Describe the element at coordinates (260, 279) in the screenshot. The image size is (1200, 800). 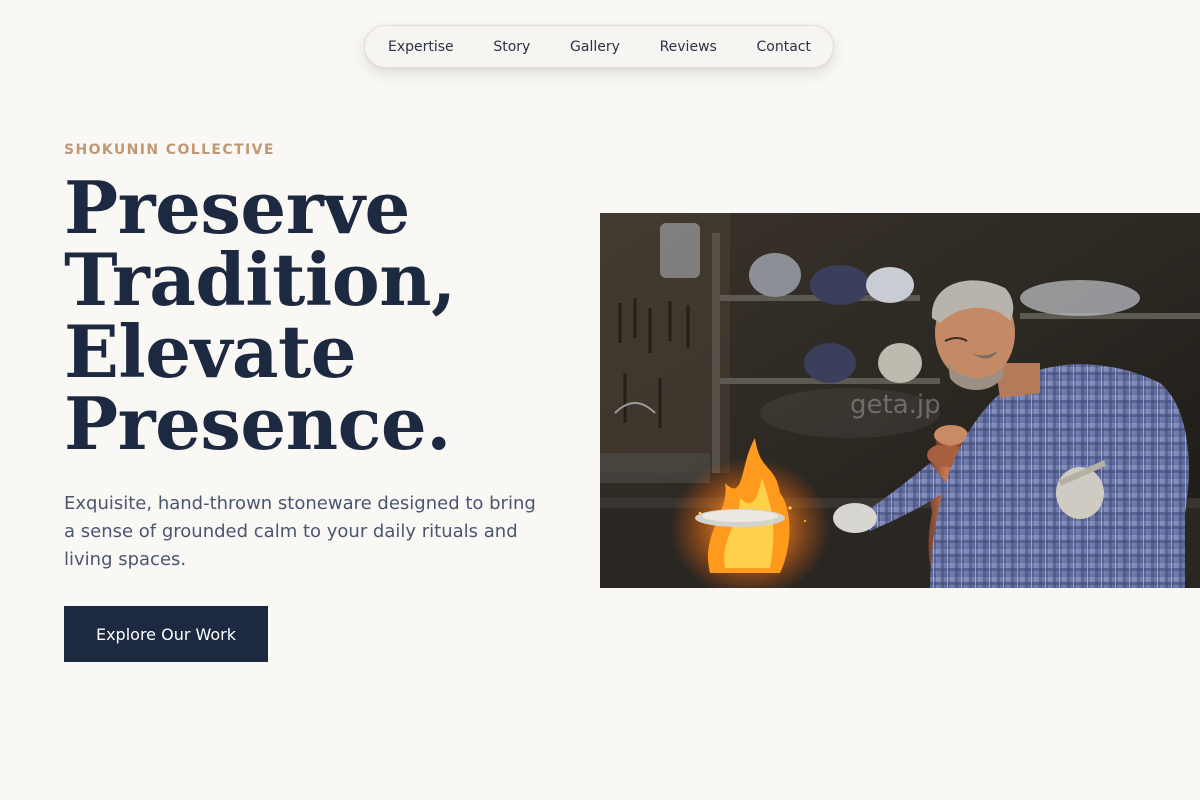
I see `headline-line-2: Tradition,` at that location.